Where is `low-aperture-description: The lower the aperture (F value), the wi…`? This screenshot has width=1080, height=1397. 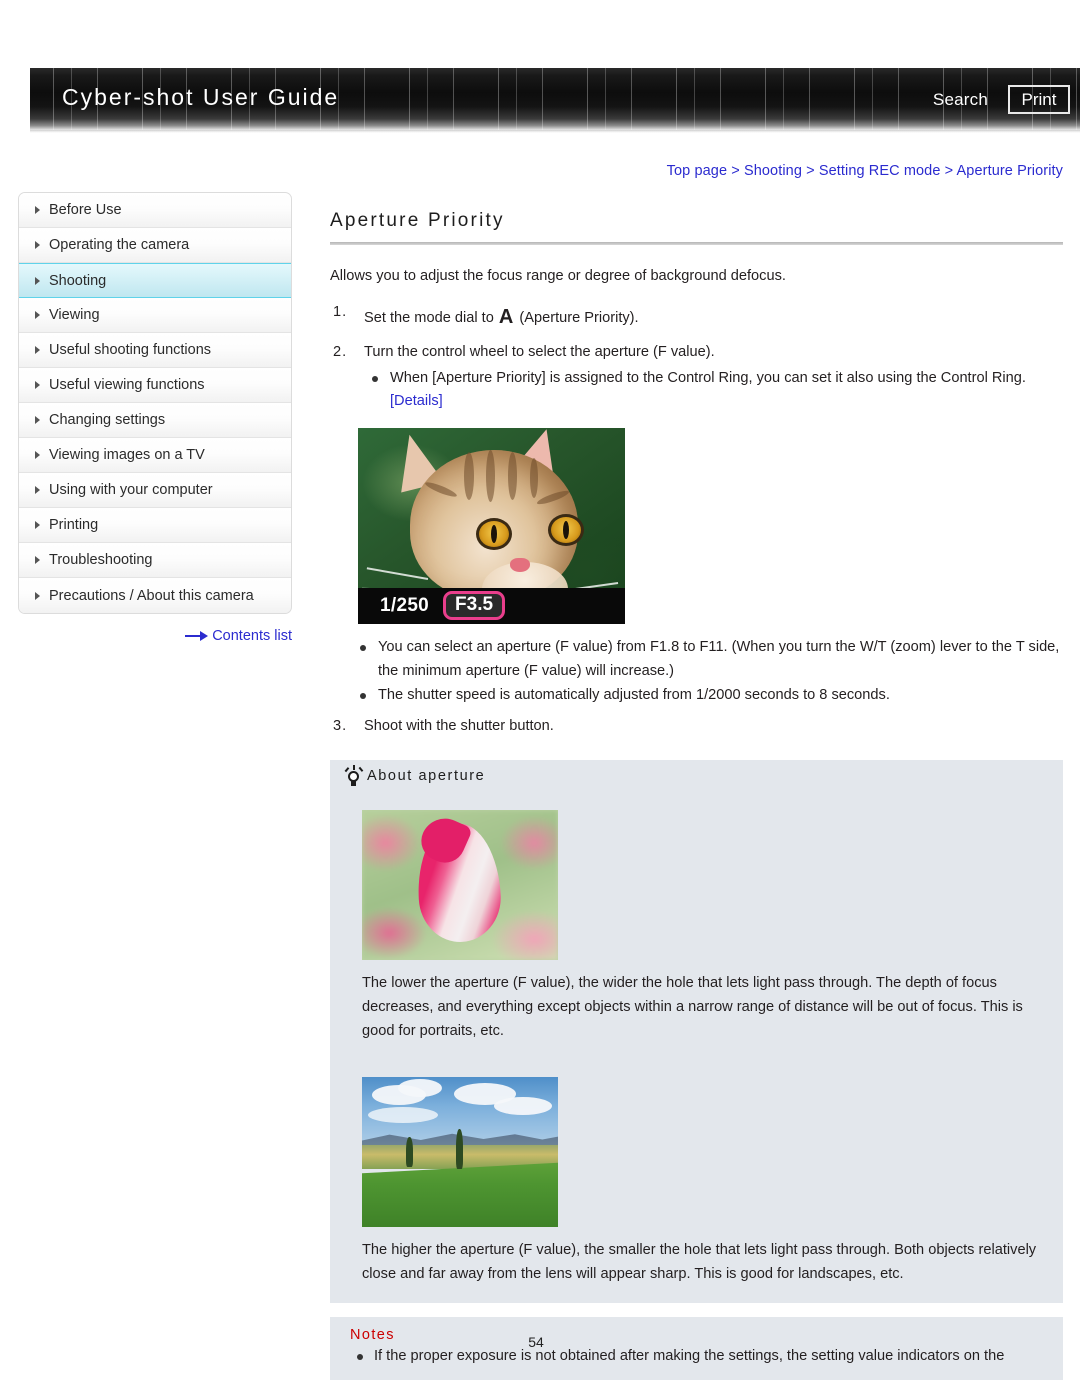
low-aperture-description: The lower the aperture (F value), the wi… is located at coordinates (692, 1007).